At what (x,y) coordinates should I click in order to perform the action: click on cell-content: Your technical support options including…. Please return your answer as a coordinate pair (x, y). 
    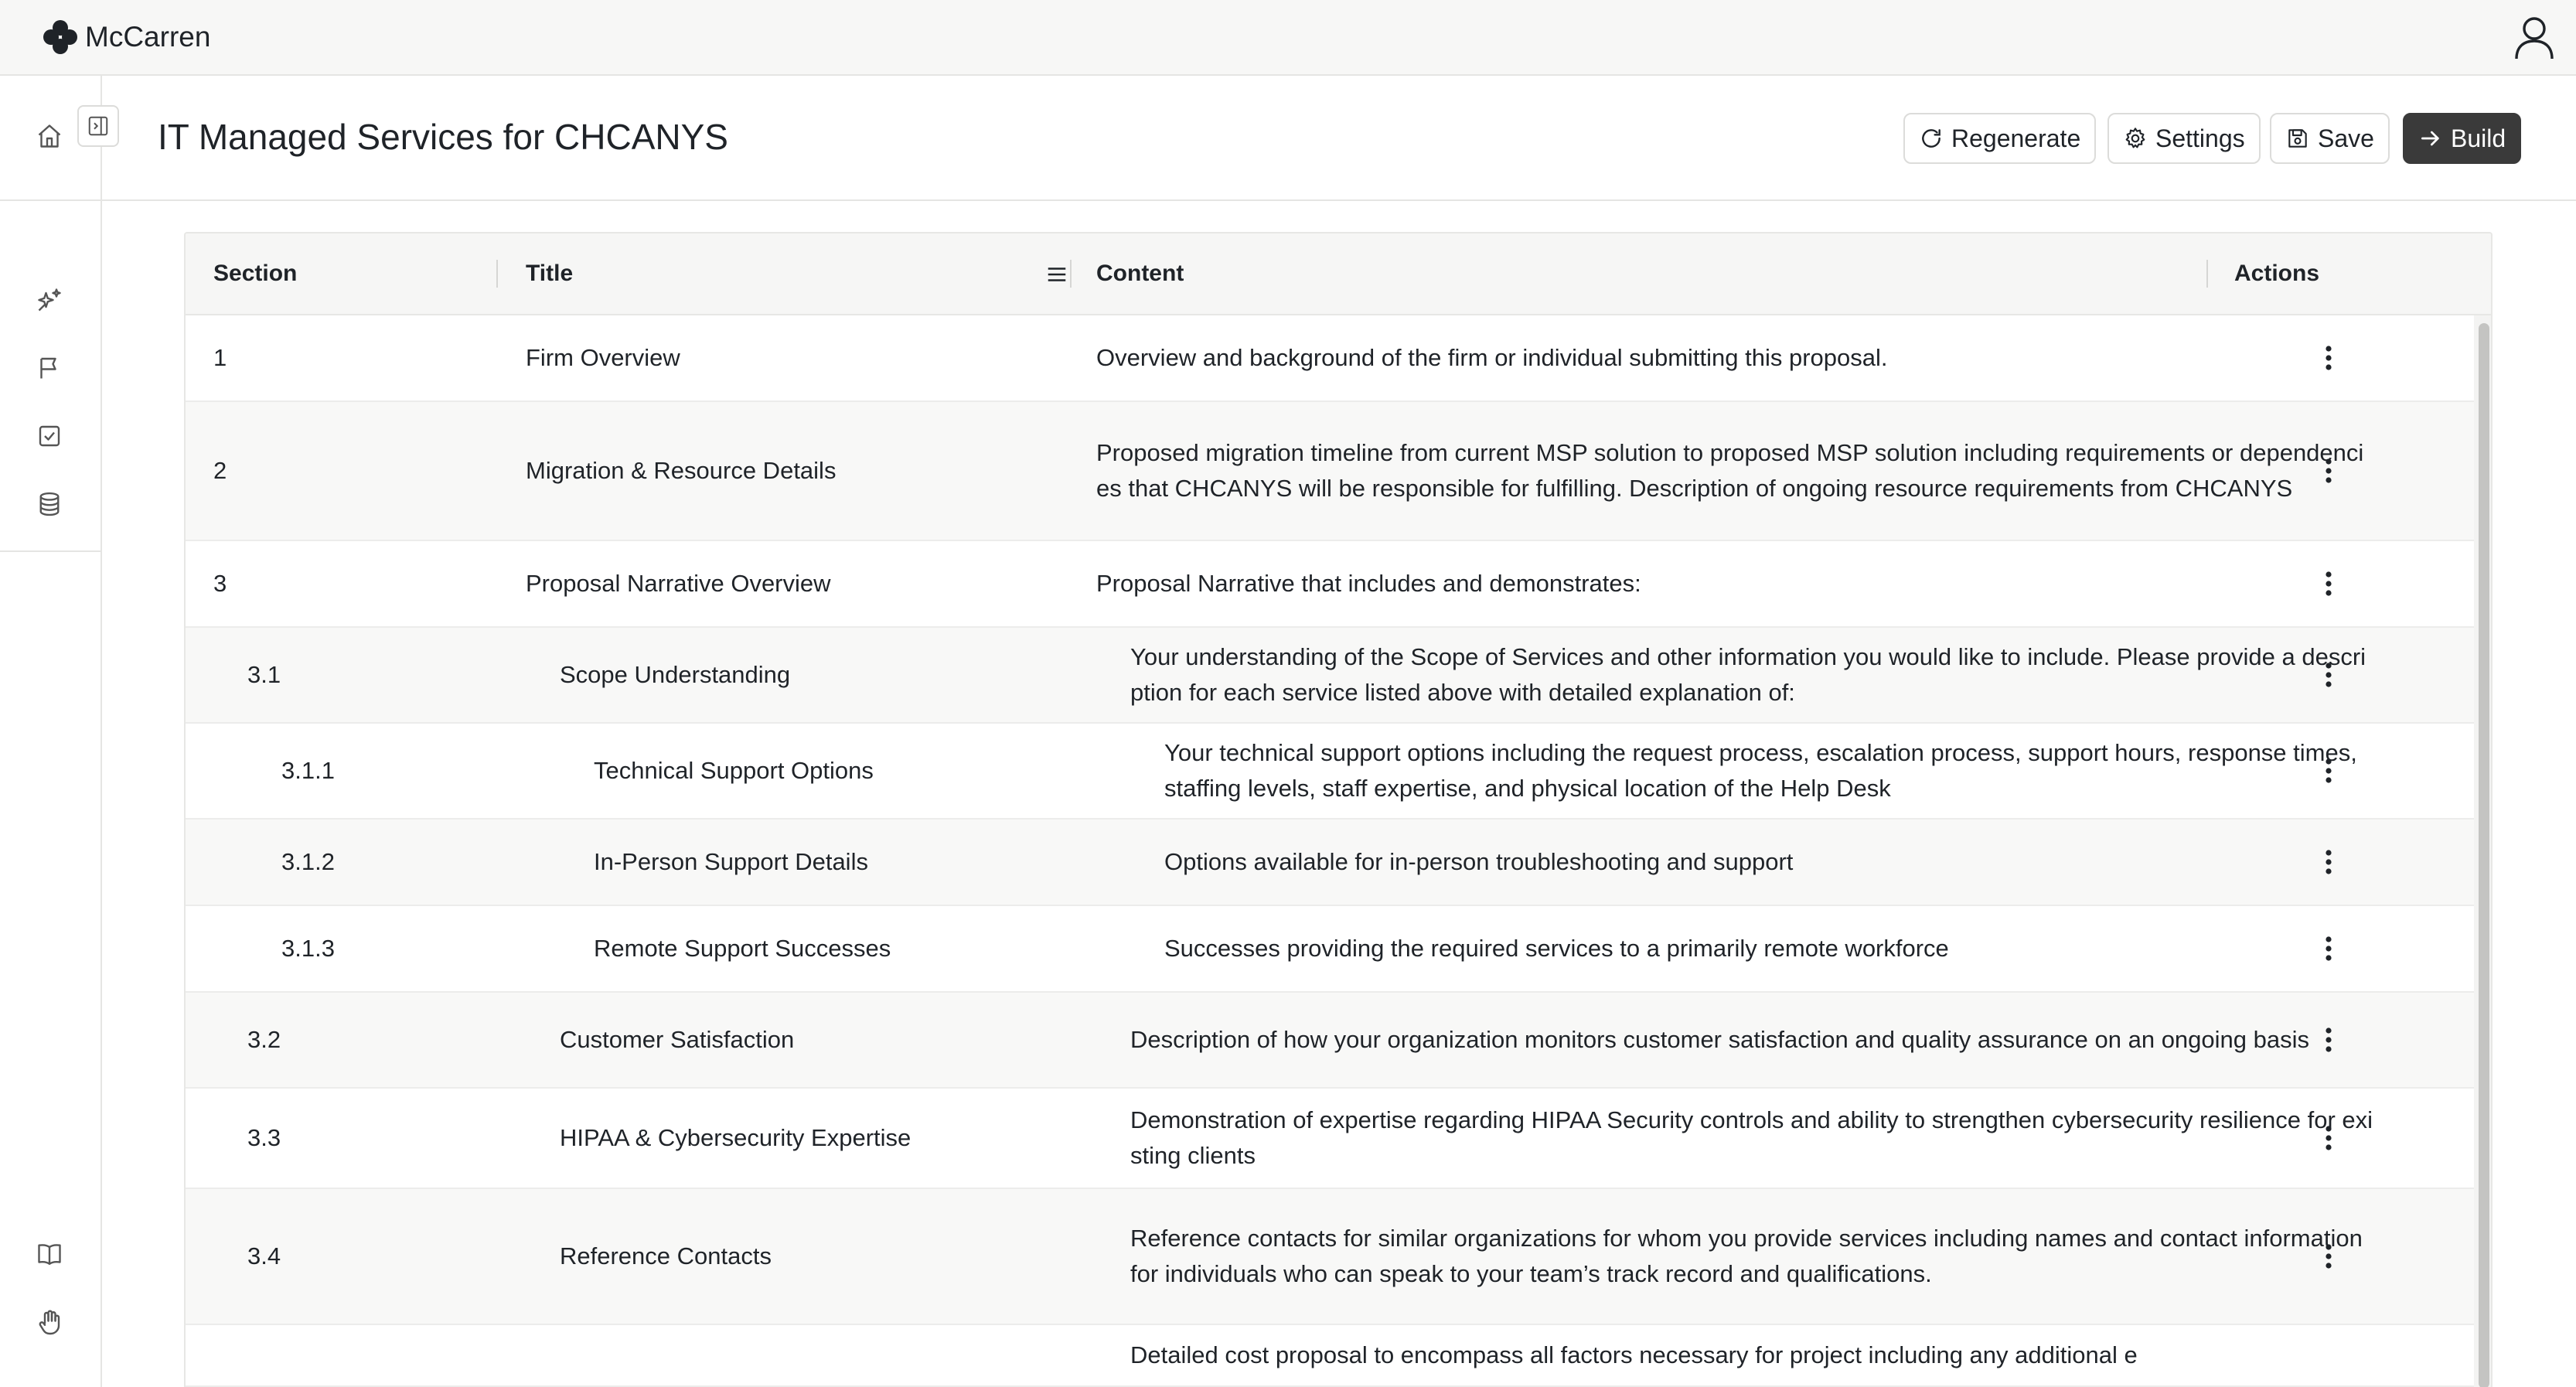
    Looking at the image, I should click on (1768, 771).